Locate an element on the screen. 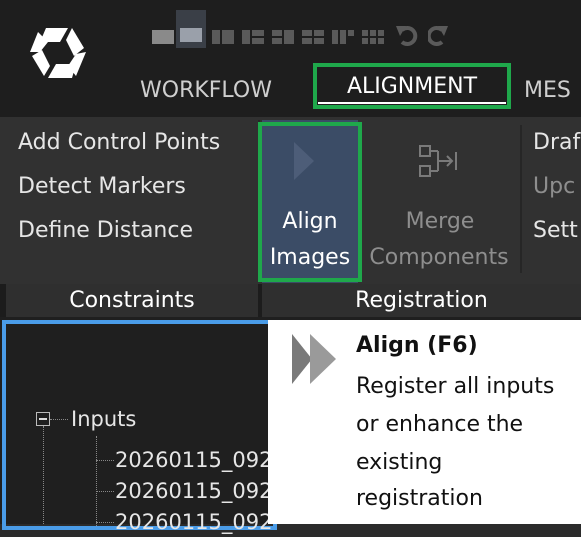 This screenshot has width=581, height=537. update-button: Upc is located at coordinates (554, 187).